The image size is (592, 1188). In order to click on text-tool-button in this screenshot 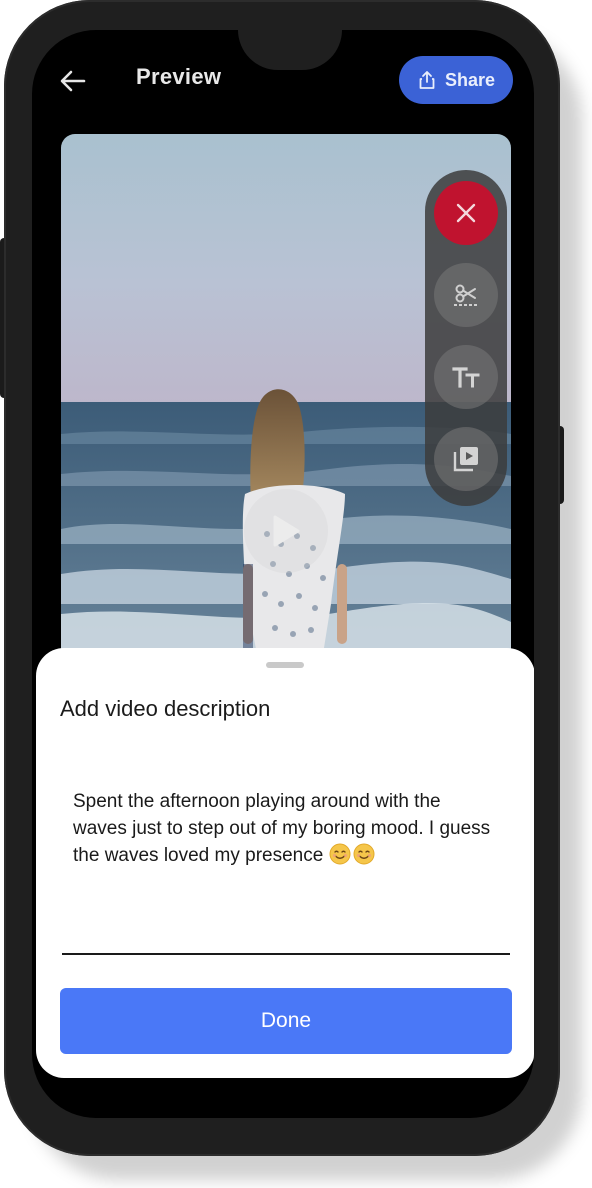, I will do `click(466, 377)`.